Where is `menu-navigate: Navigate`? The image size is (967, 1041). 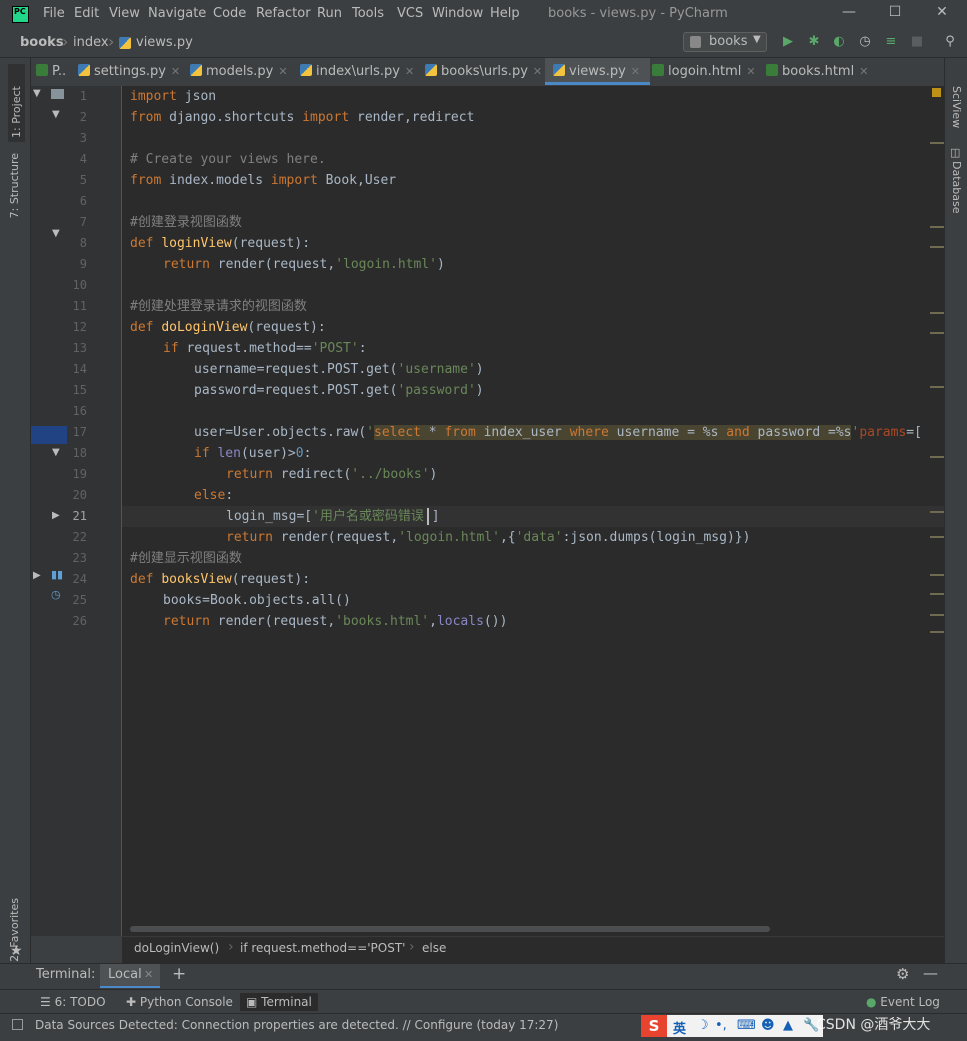 menu-navigate: Navigate is located at coordinates (177, 13).